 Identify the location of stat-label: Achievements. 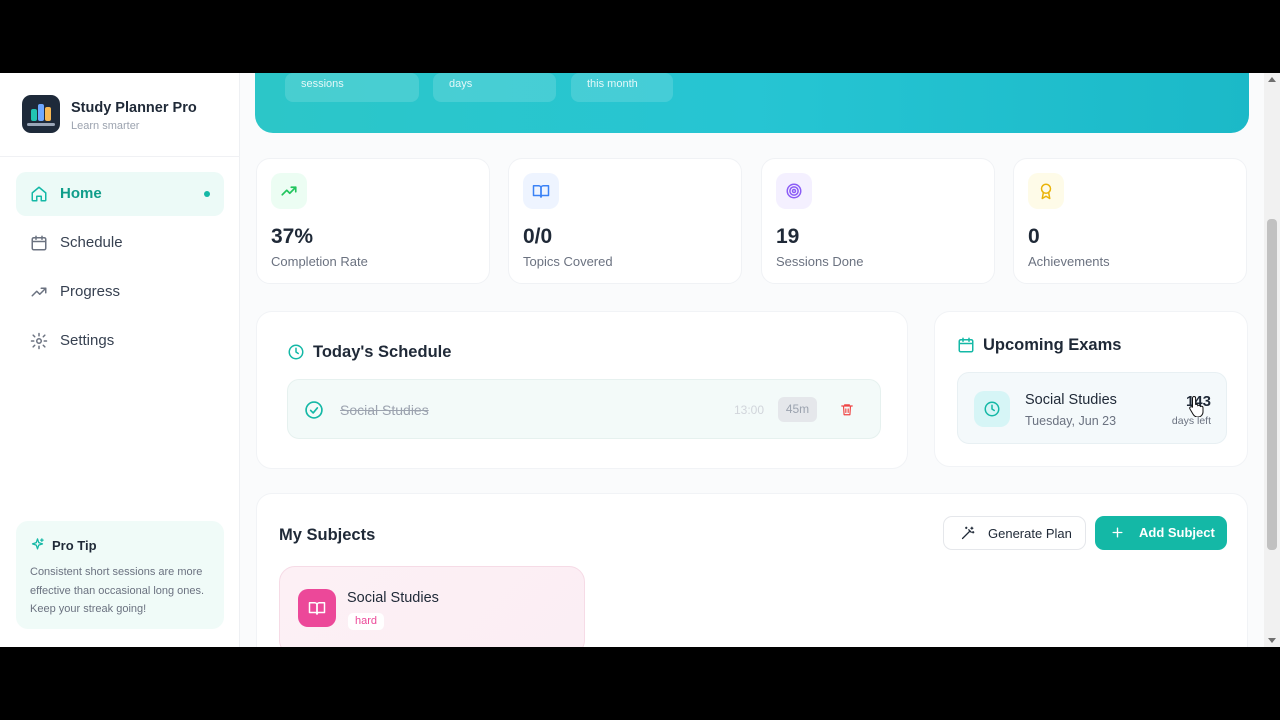
(1069, 261).